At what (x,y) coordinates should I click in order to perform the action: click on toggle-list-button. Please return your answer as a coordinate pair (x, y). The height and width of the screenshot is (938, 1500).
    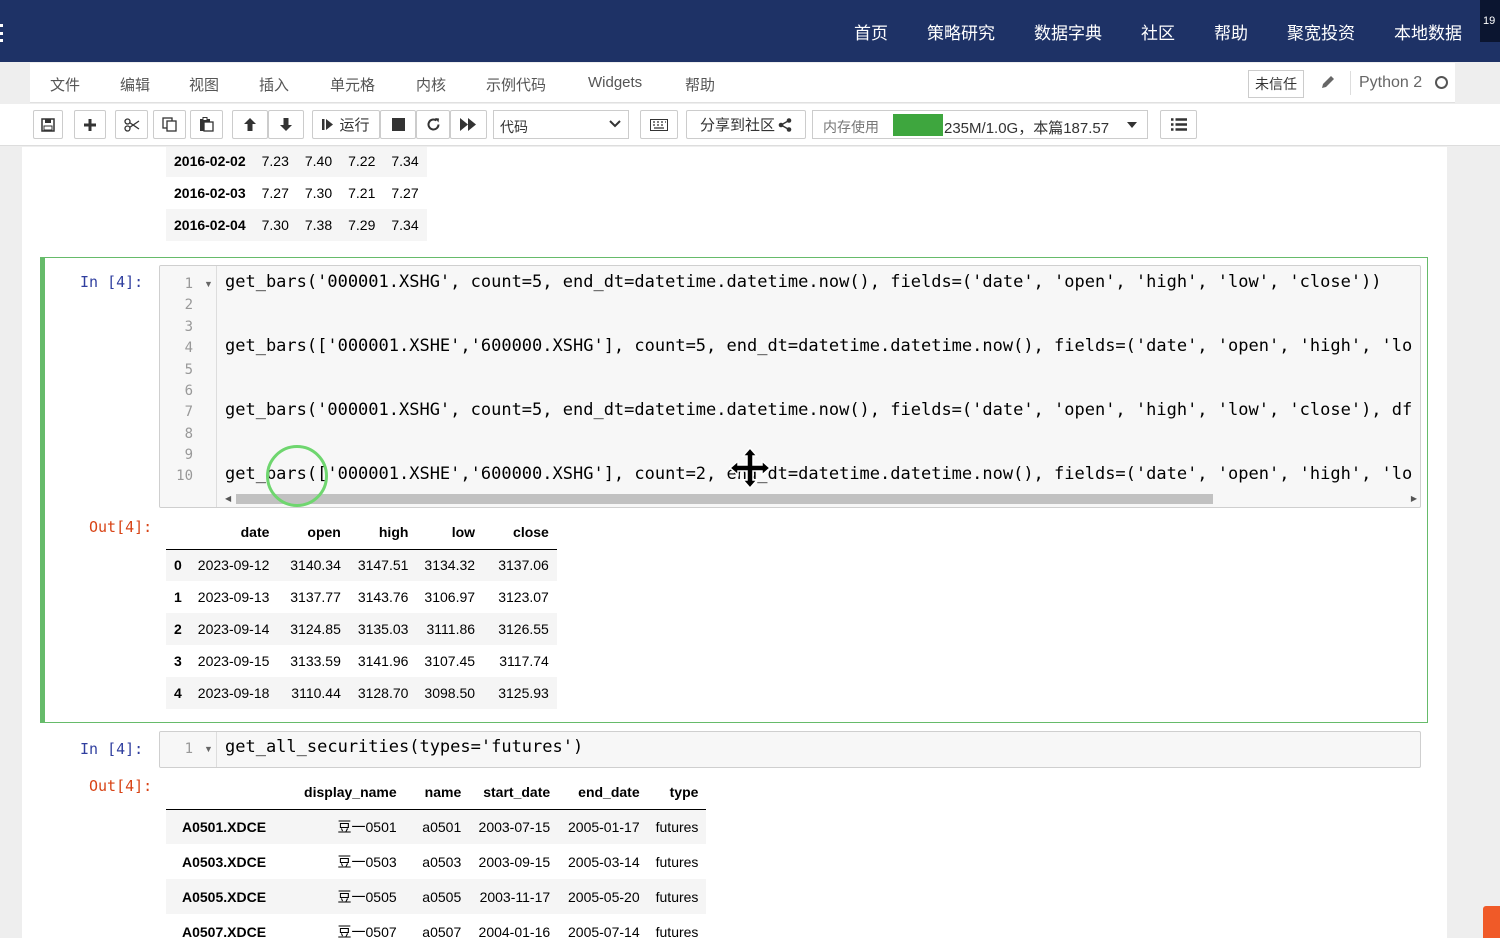
    Looking at the image, I should click on (1178, 124).